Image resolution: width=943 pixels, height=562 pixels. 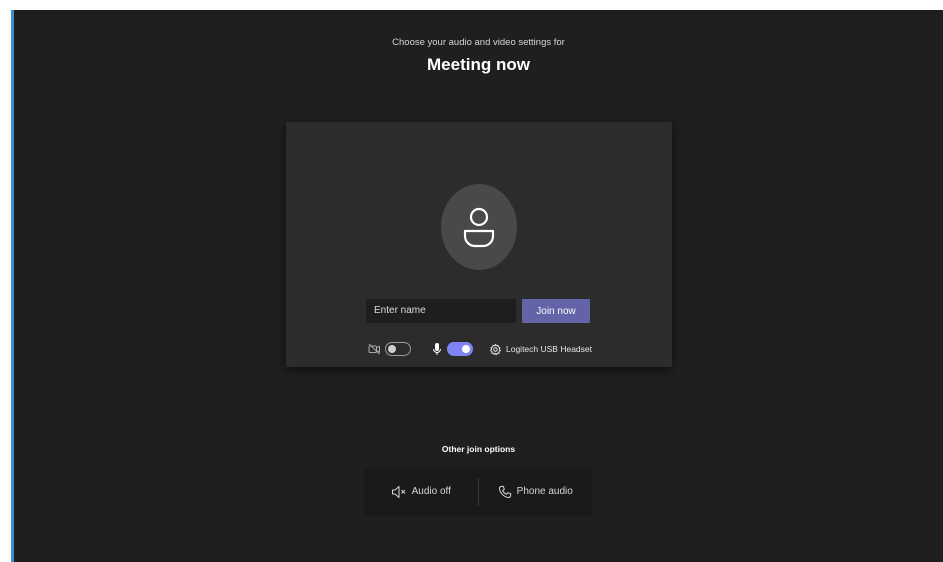 I want to click on phone-audio-option: Phone audio, so click(x=536, y=491).